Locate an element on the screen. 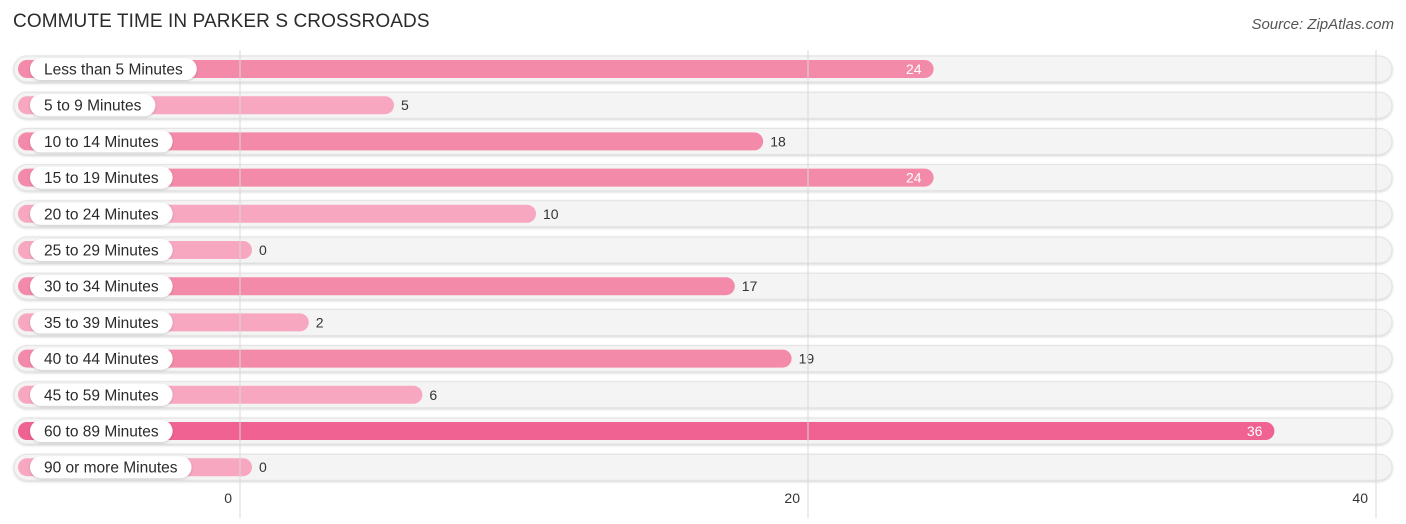 This screenshot has height=524, width=1406. value-label: 2 is located at coordinates (320, 322).